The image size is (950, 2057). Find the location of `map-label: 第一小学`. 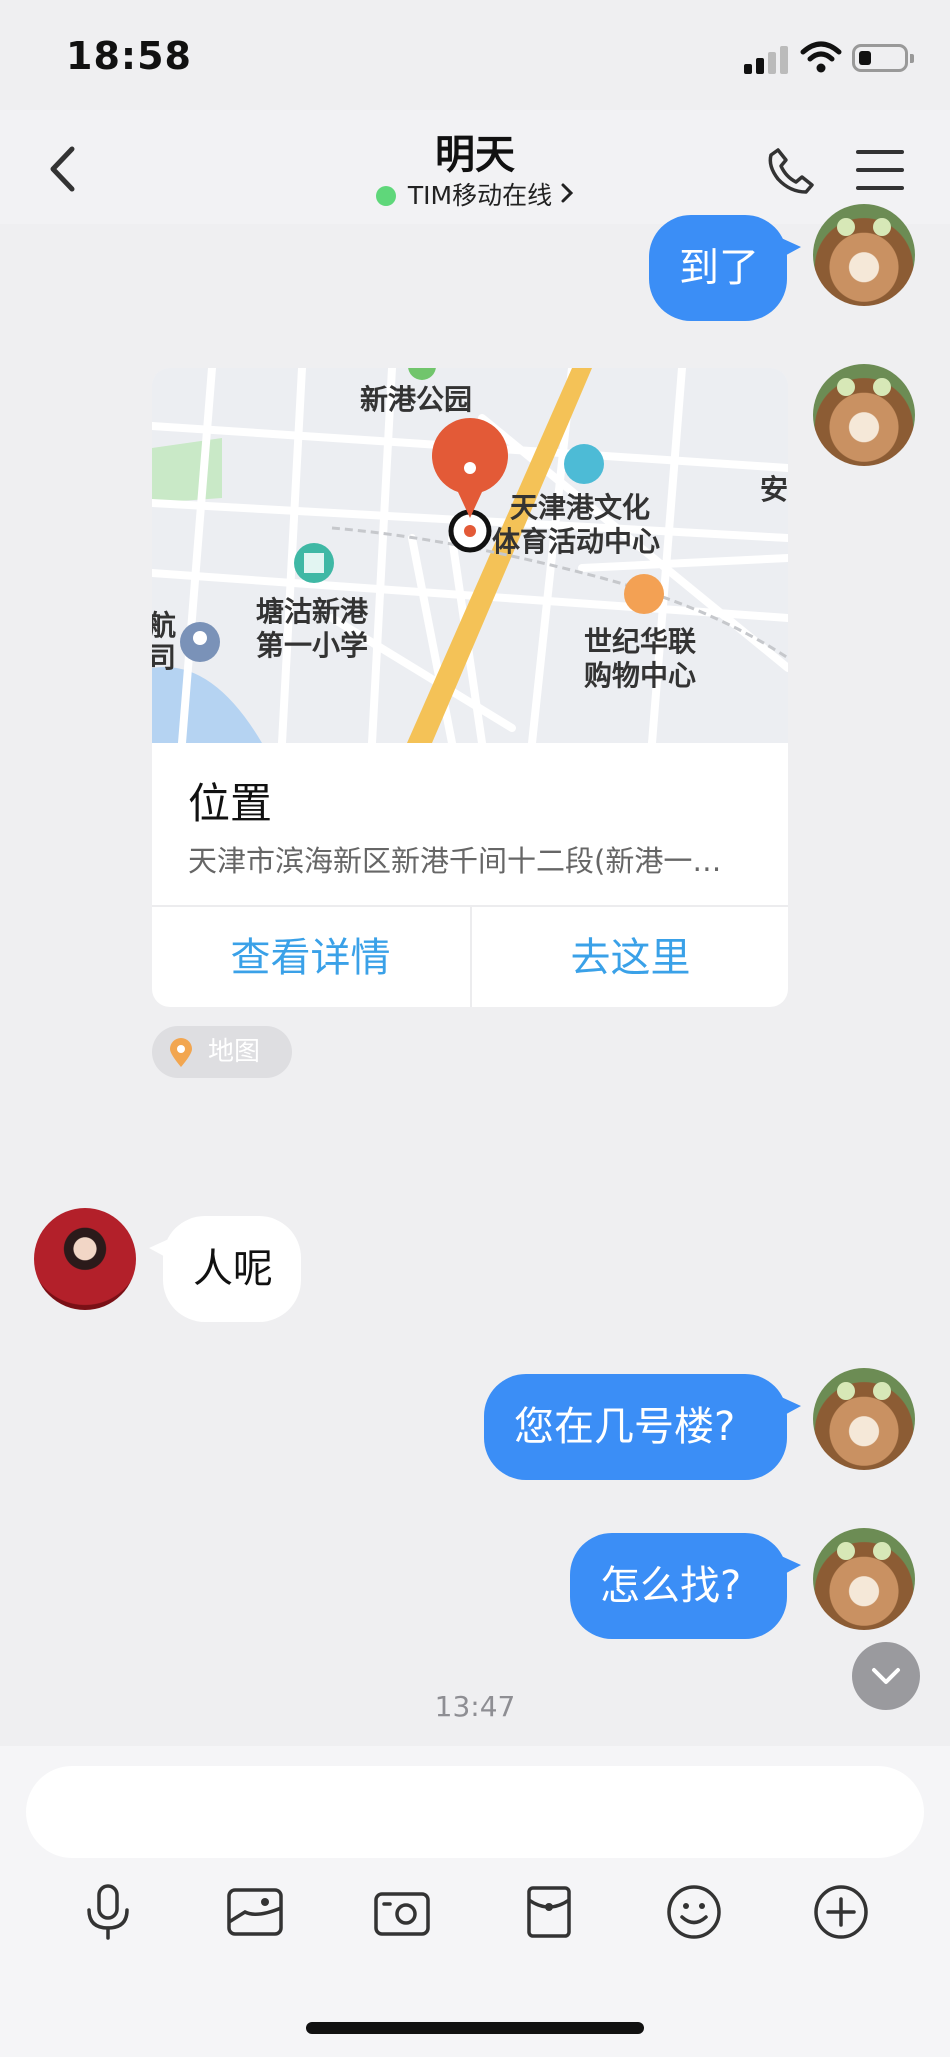

map-label: 第一小学 is located at coordinates (312, 645).